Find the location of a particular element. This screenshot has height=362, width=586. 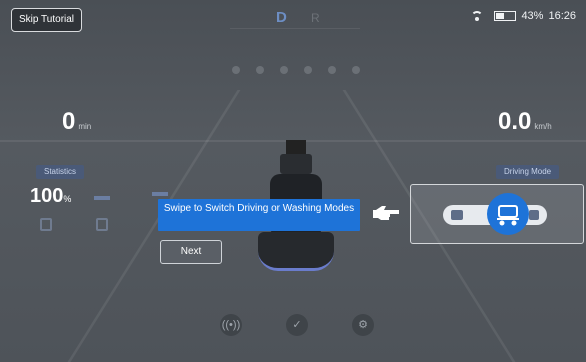

statistics-tab: Statistics is located at coordinates (60, 172).